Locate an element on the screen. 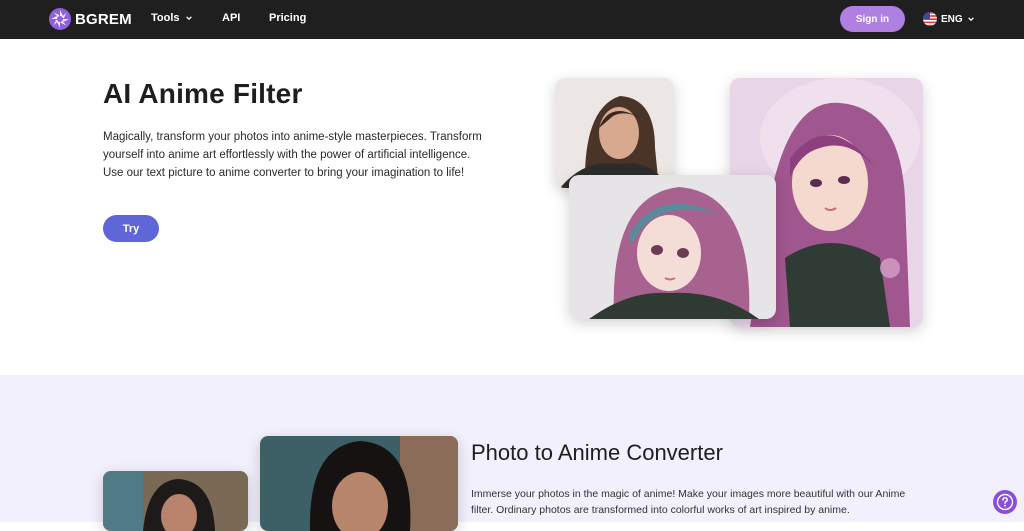 The width and height of the screenshot is (1024, 531). help-button is located at coordinates (1005, 502).